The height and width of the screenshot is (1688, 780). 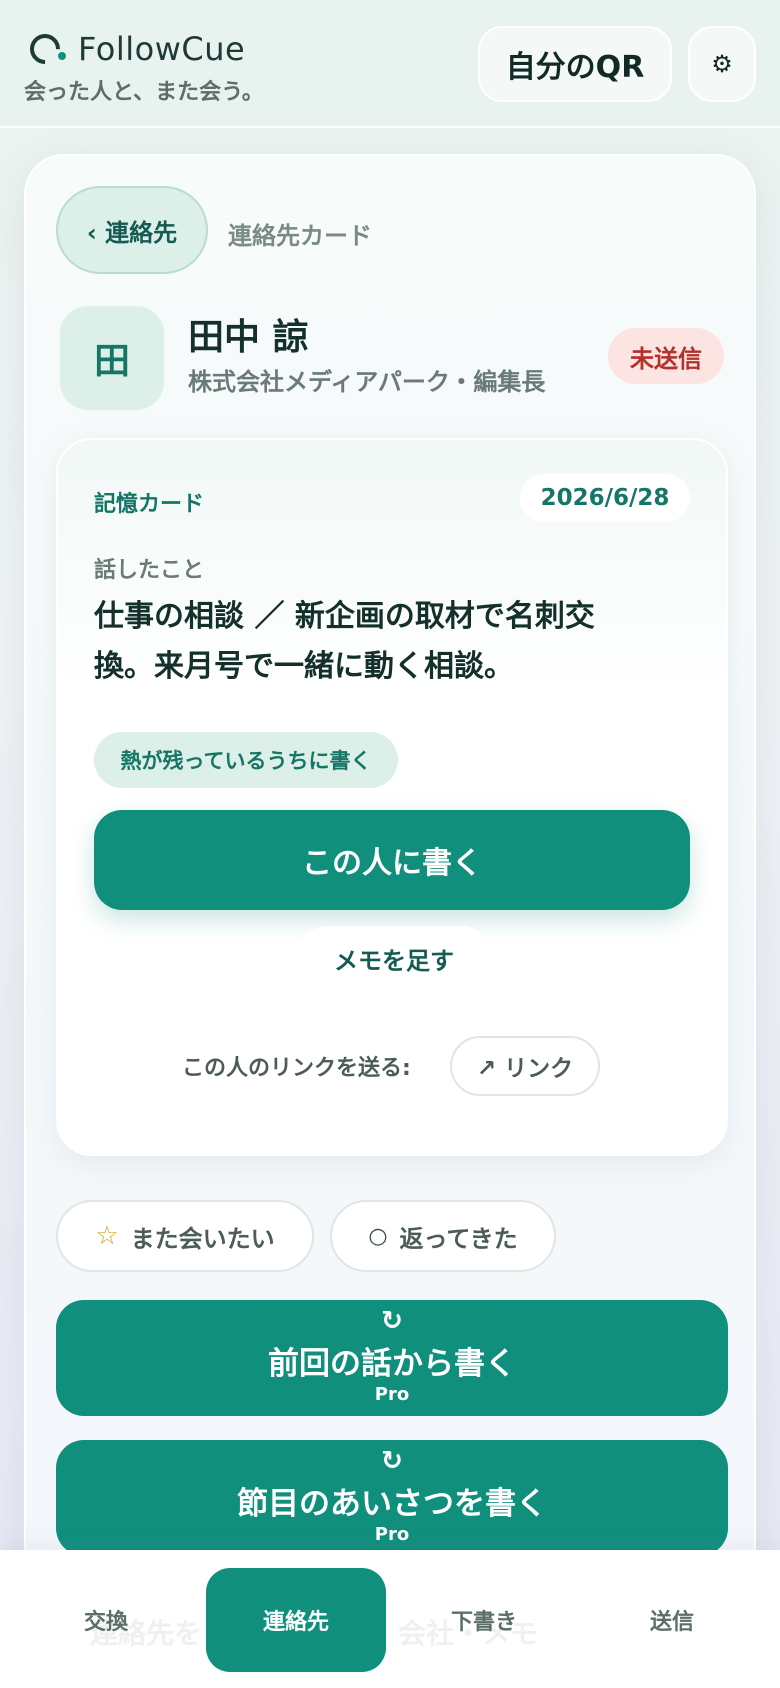 I want to click on nav-item-sent: 送信, so click(x=672, y=1620).